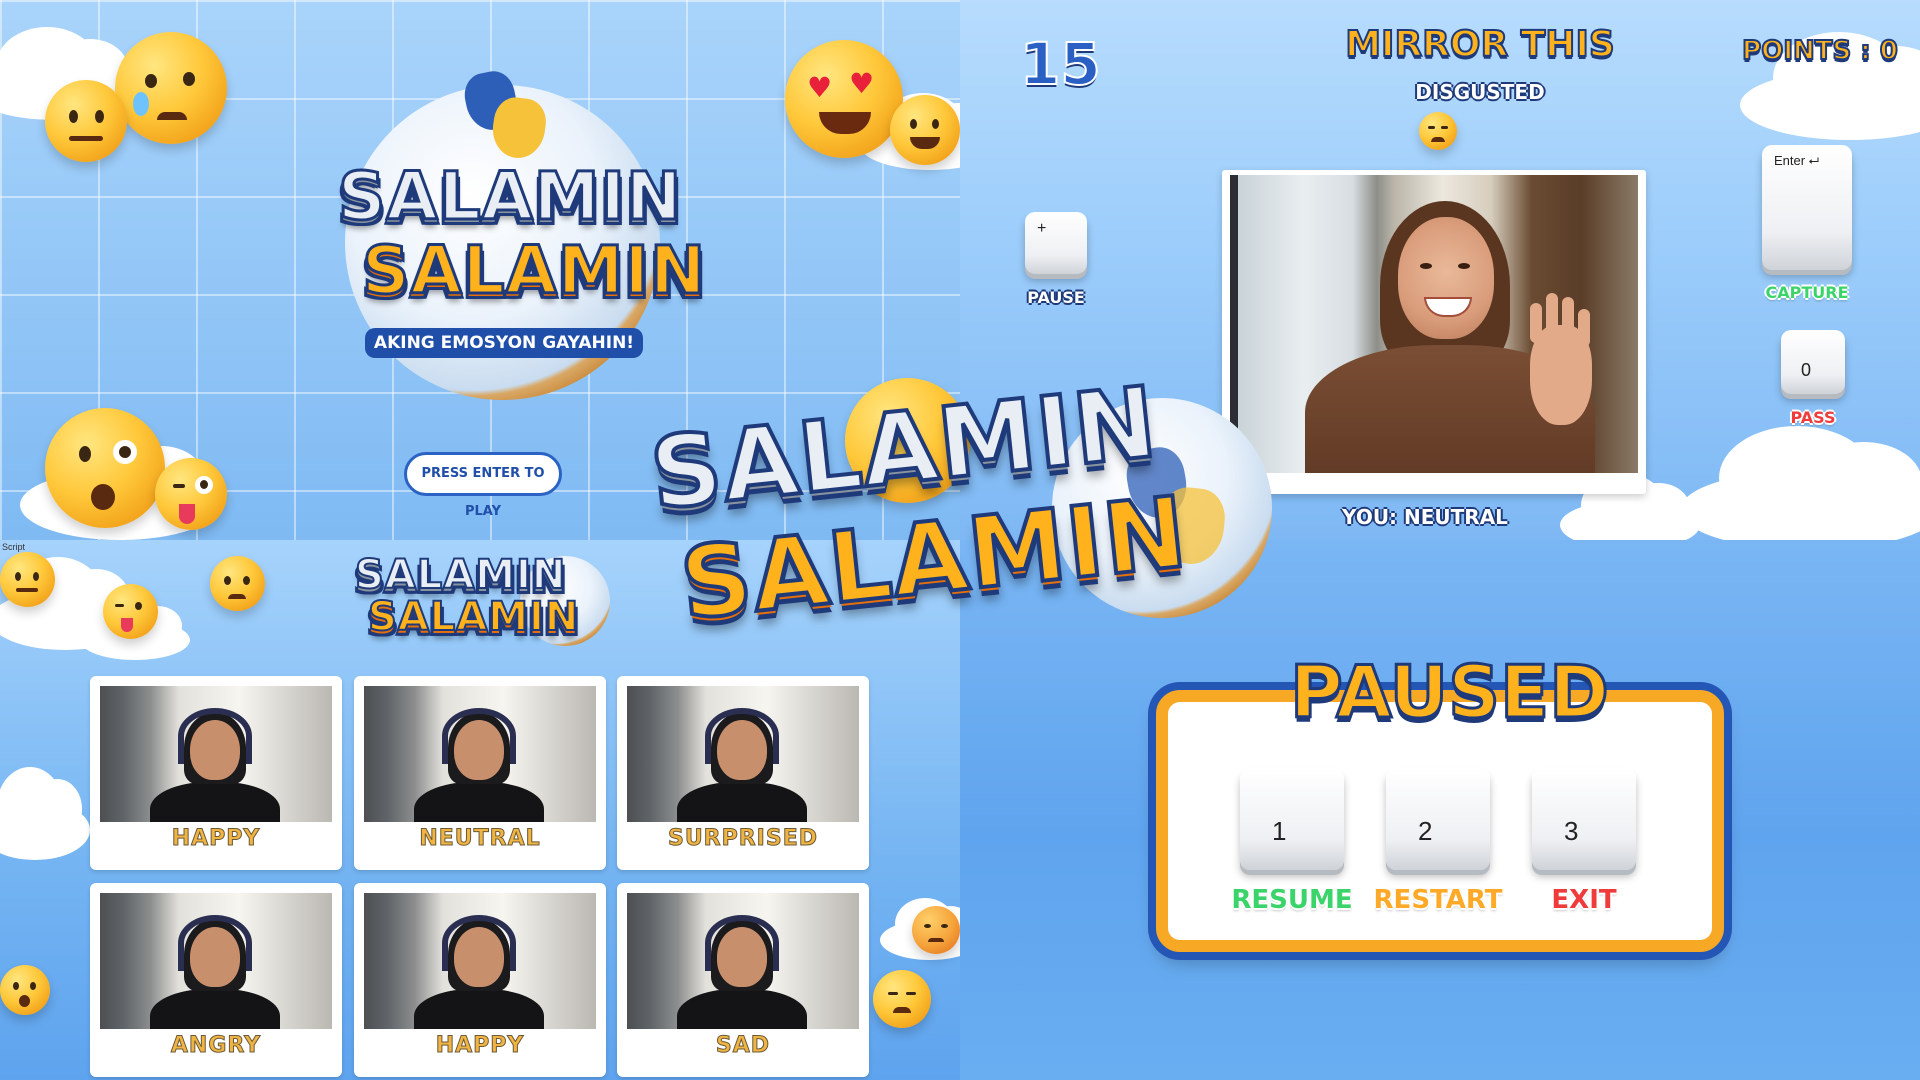 Image resolution: width=1920 pixels, height=1080 pixels. I want to click on restart-label: RESTART, so click(1438, 900).